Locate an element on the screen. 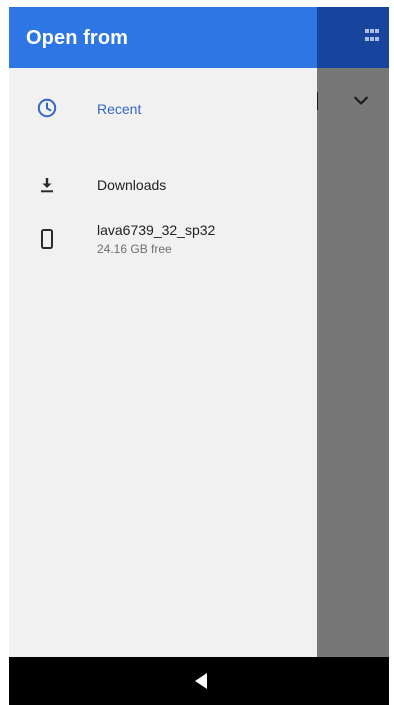  phone-icon is located at coordinates (47, 239).